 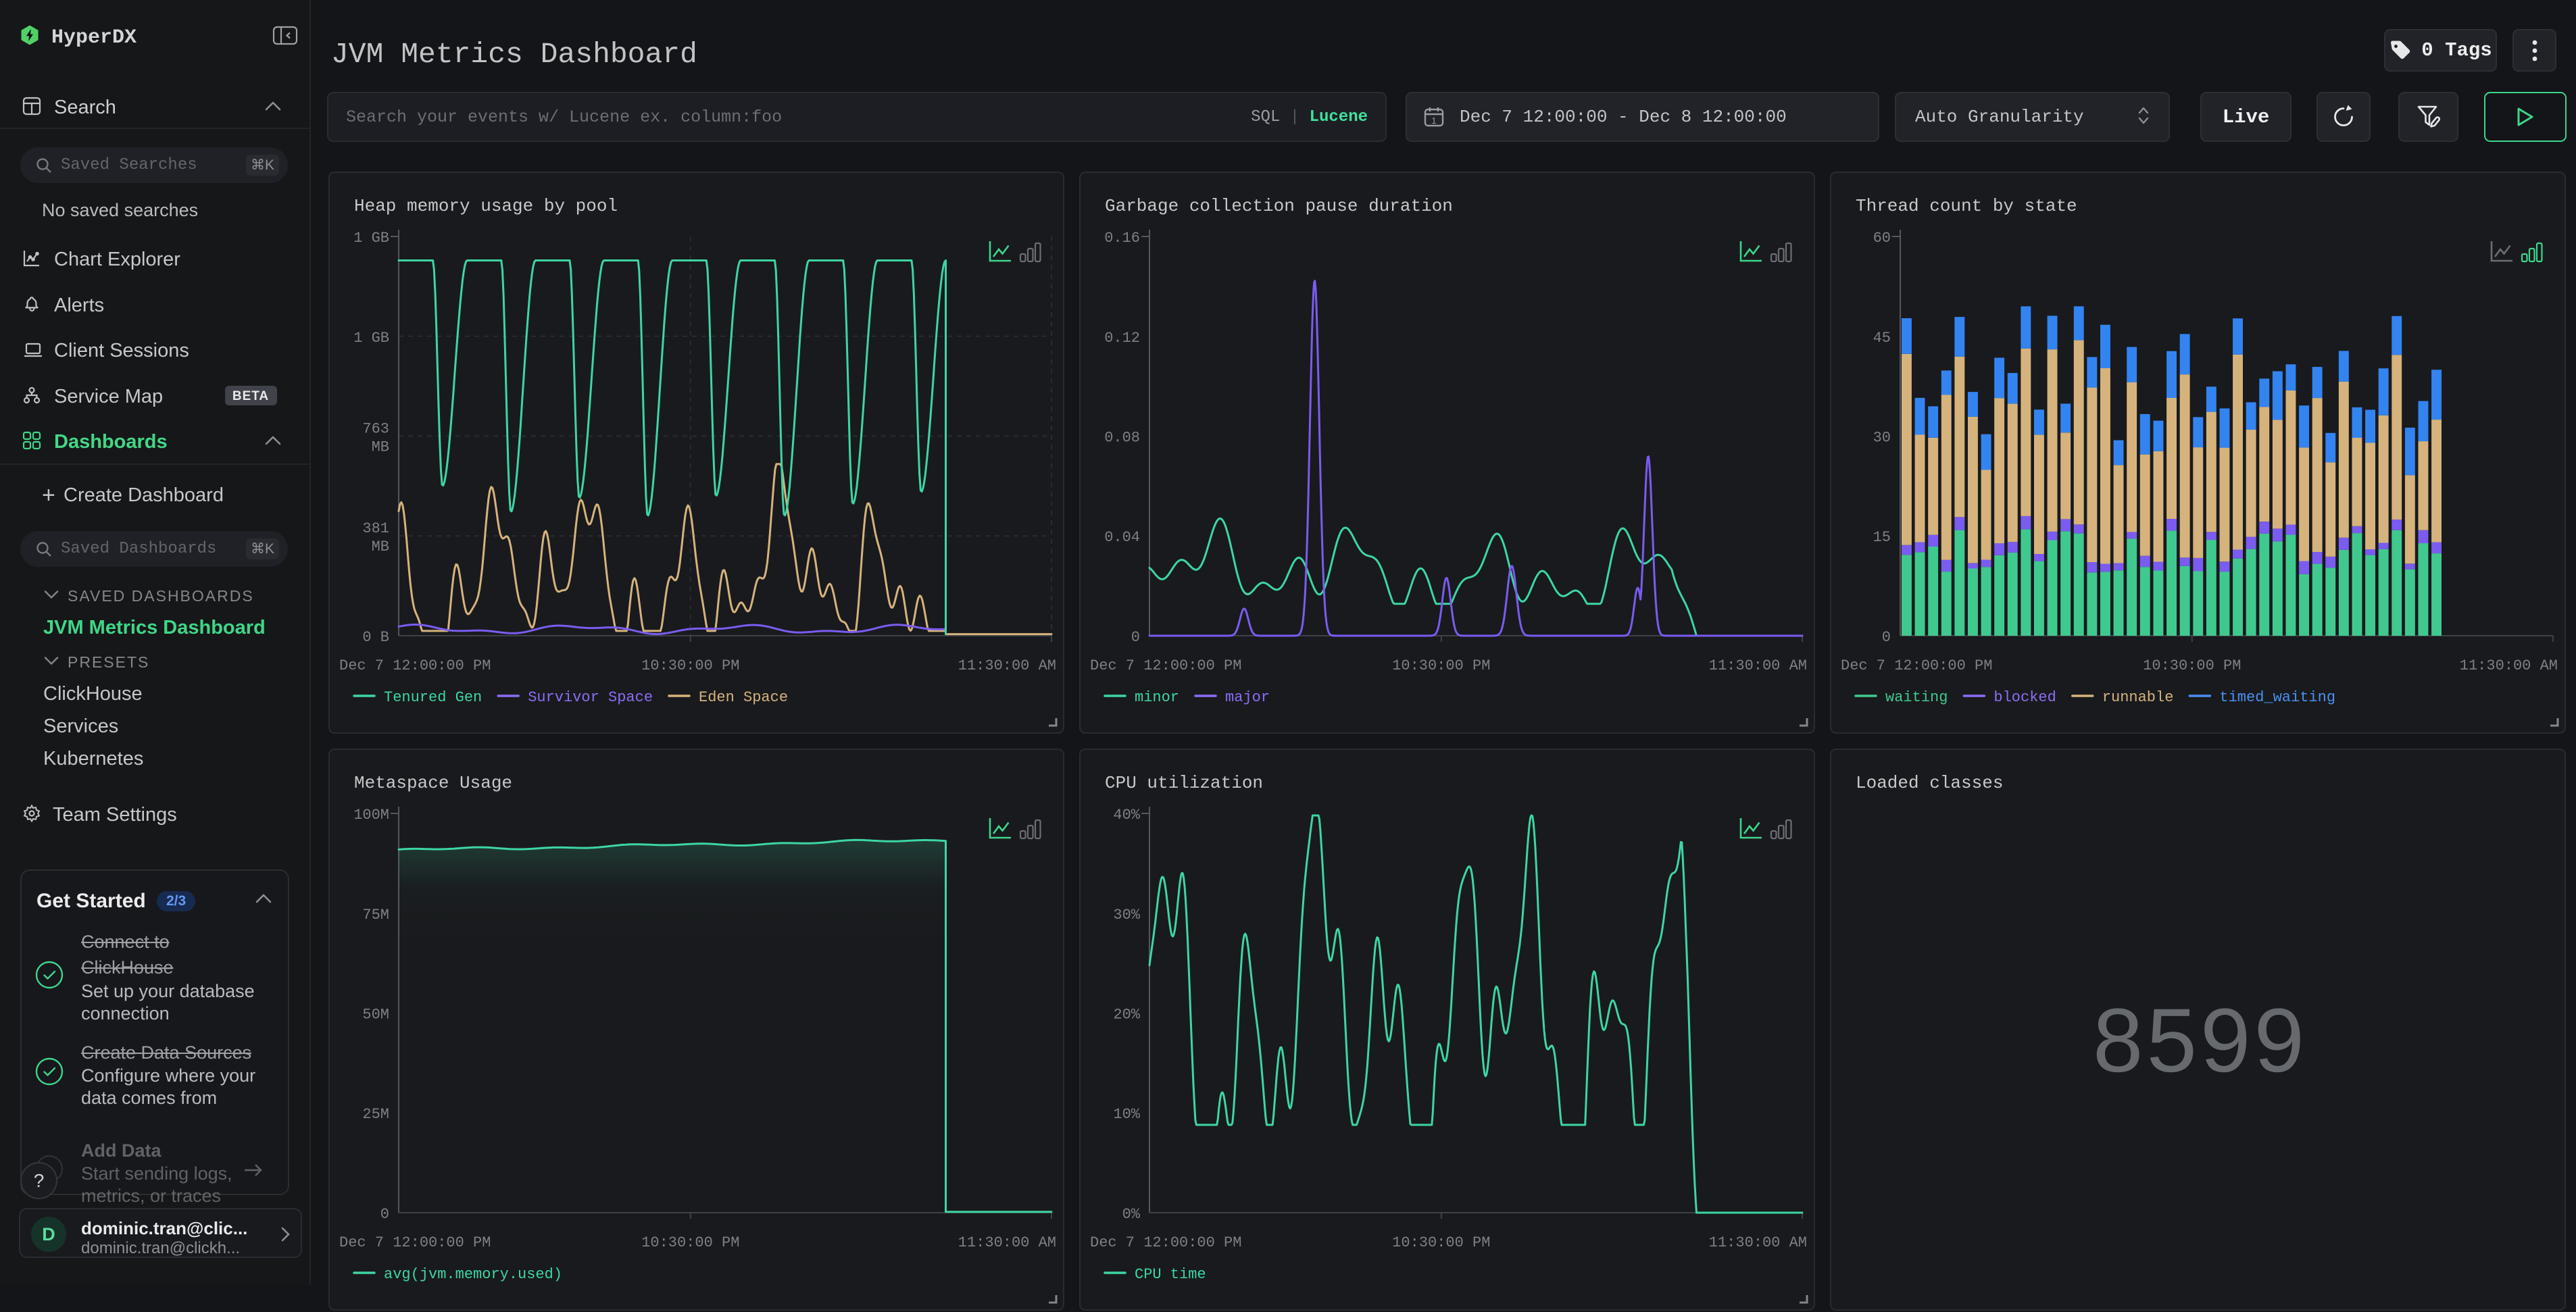 What do you see at coordinates (81, 726) in the screenshot?
I see `svg-text: Services` at bounding box center [81, 726].